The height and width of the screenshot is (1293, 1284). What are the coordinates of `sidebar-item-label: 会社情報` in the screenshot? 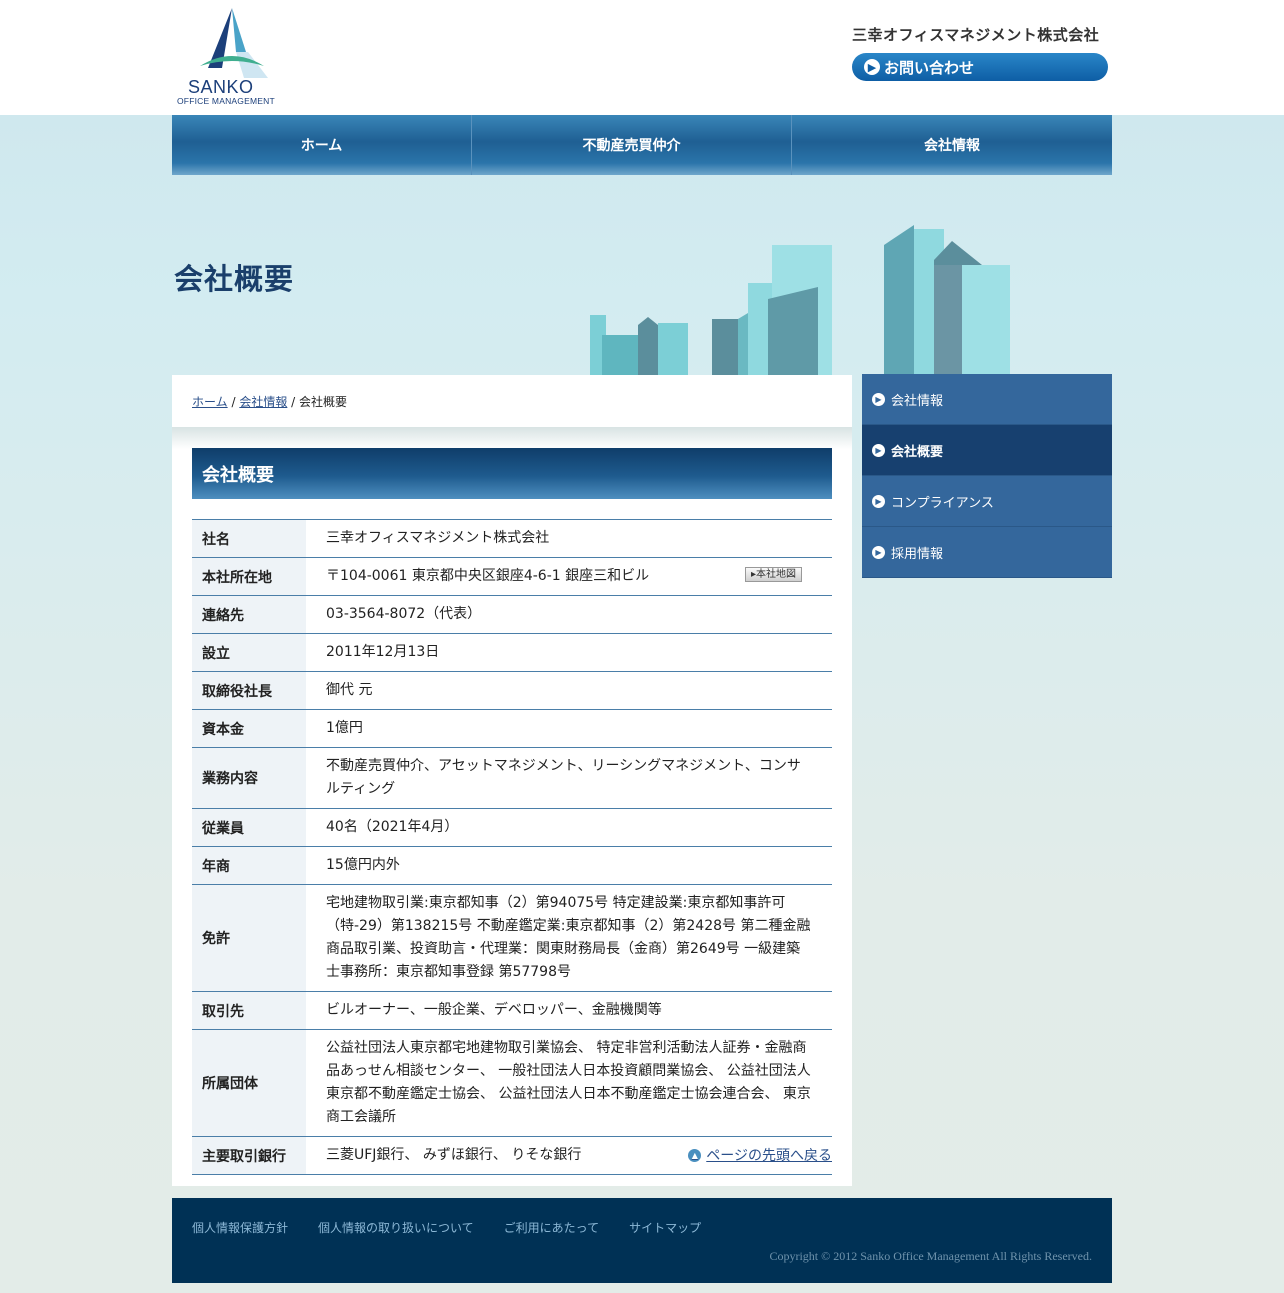 It's located at (917, 401).